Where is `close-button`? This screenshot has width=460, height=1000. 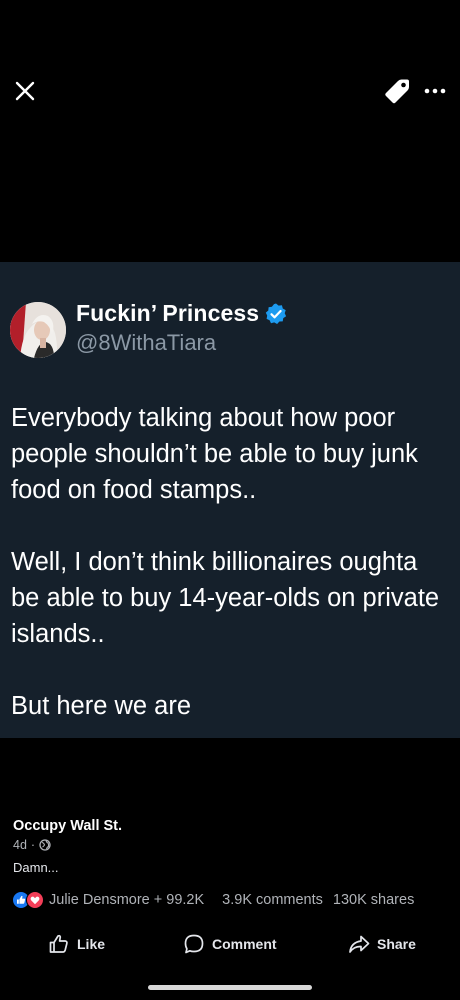
close-button is located at coordinates (25, 91).